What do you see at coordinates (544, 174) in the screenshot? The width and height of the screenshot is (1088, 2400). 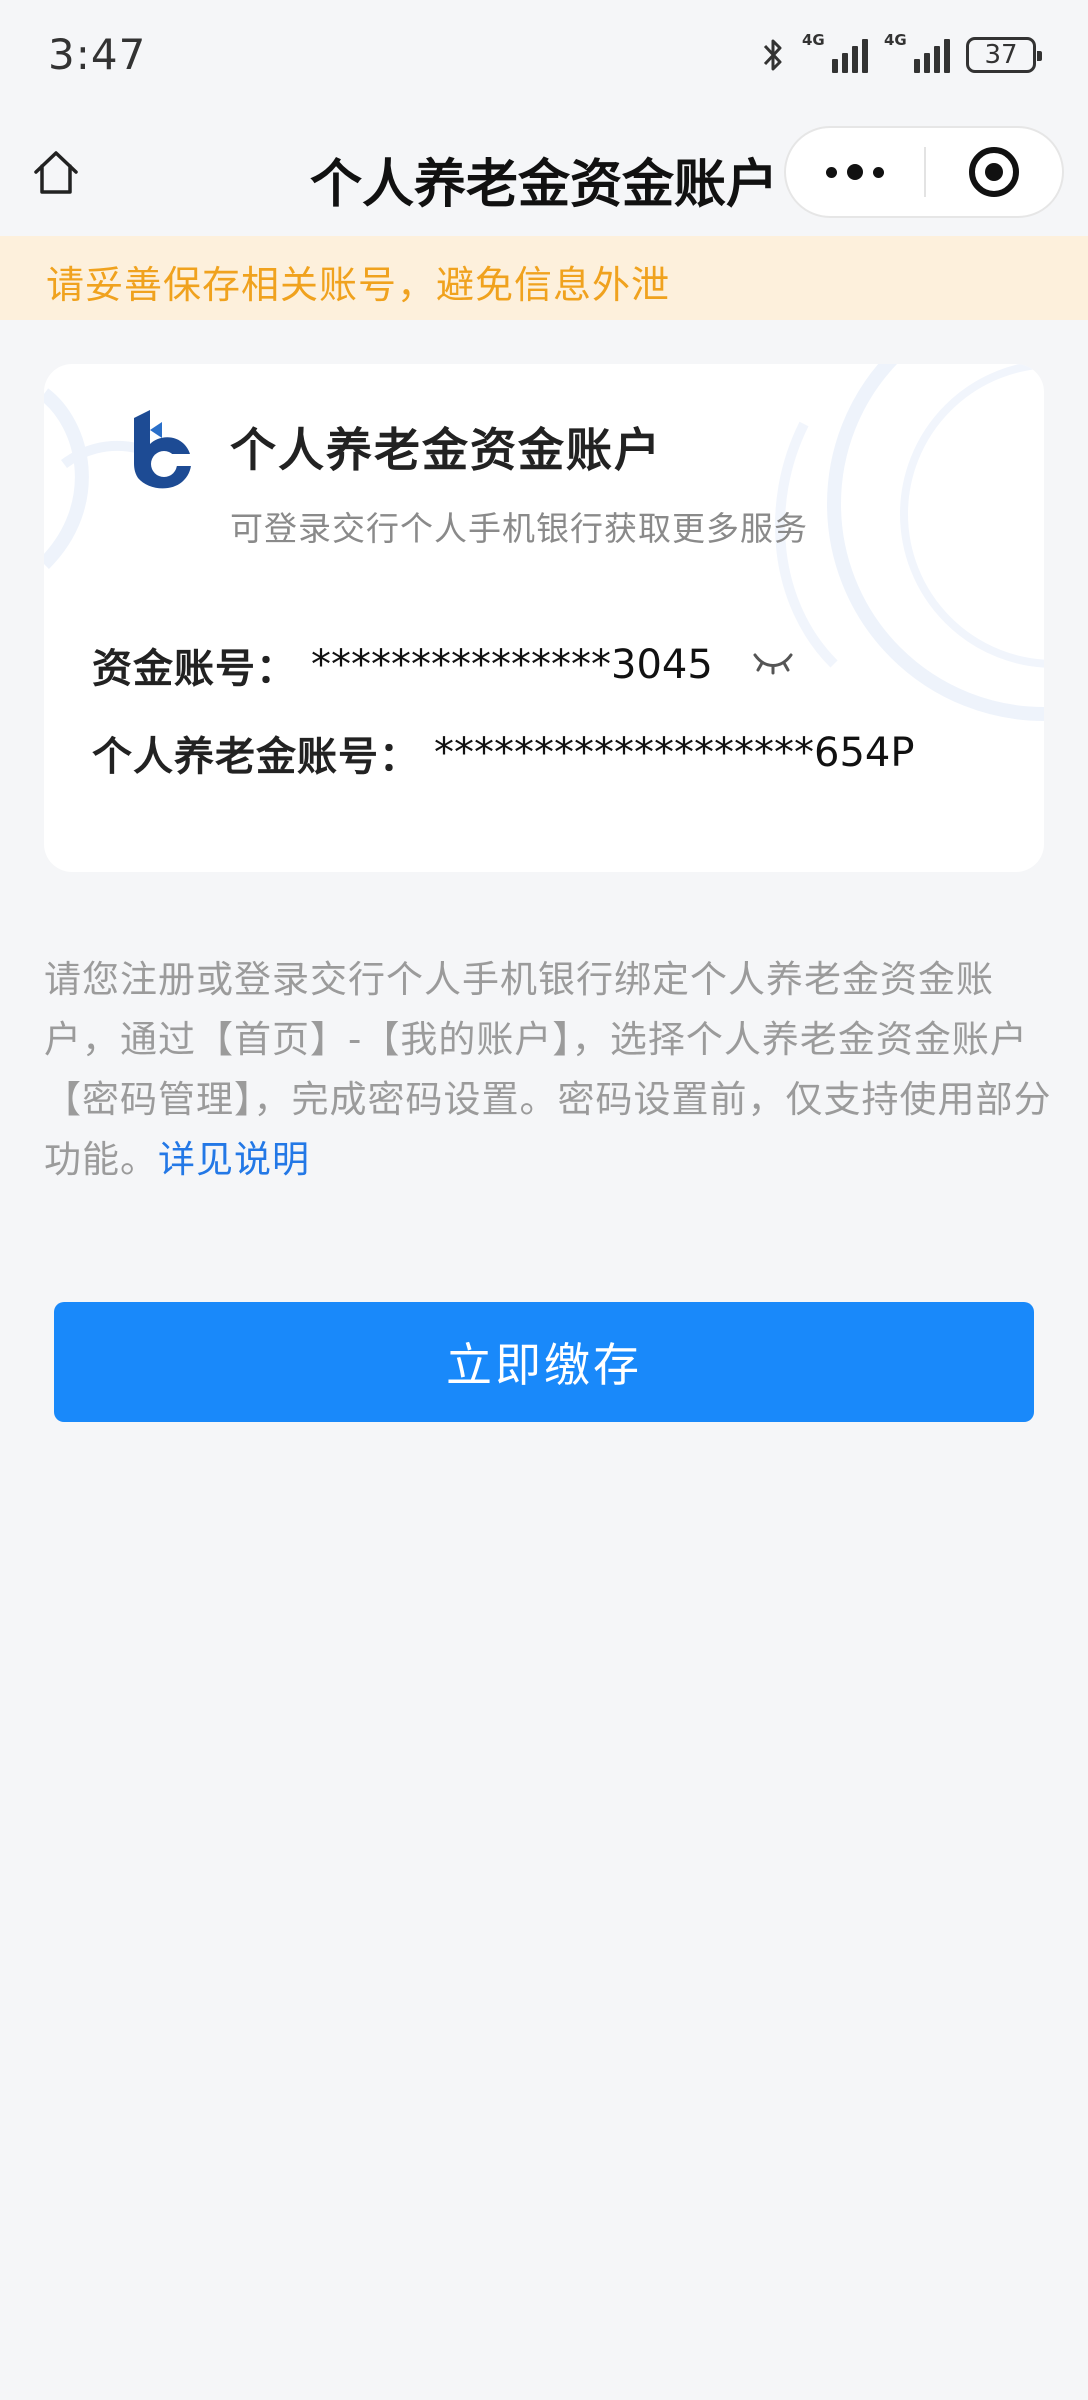 I see `nav-bar: 个人养老金资金账户` at bounding box center [544, 174].